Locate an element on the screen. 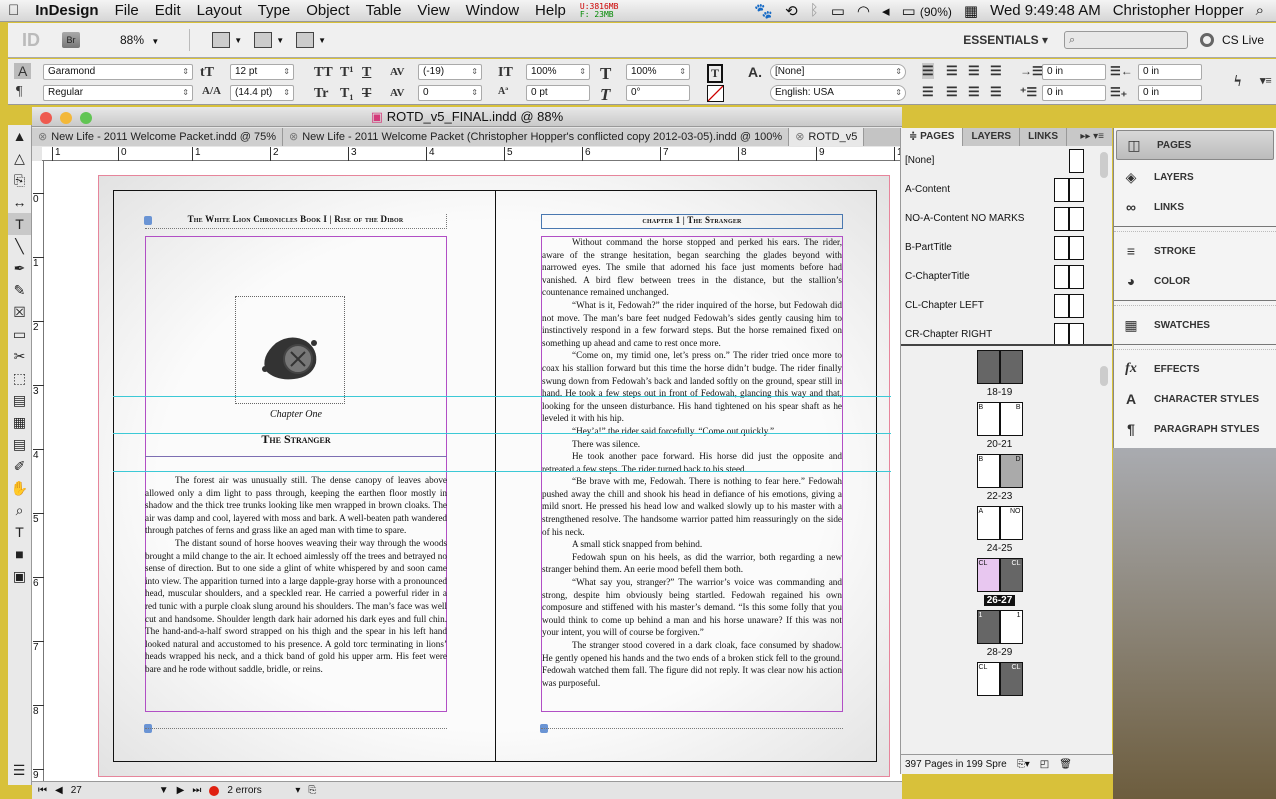 Image resolution: width=1276 pixels, height=799 pixels. first-page-button: ⏮ is located at coordinates (42, 790).